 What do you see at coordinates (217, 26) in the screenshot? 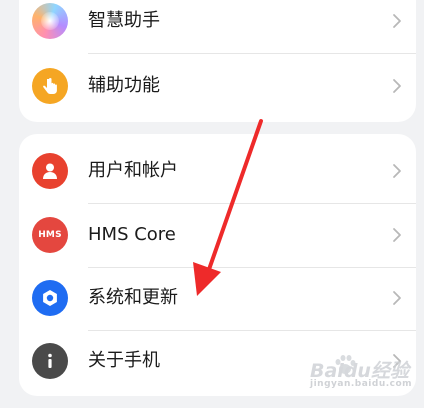
I see `settings-item-smart-assistant: 智慧助手` at bounding box center [217, 26].